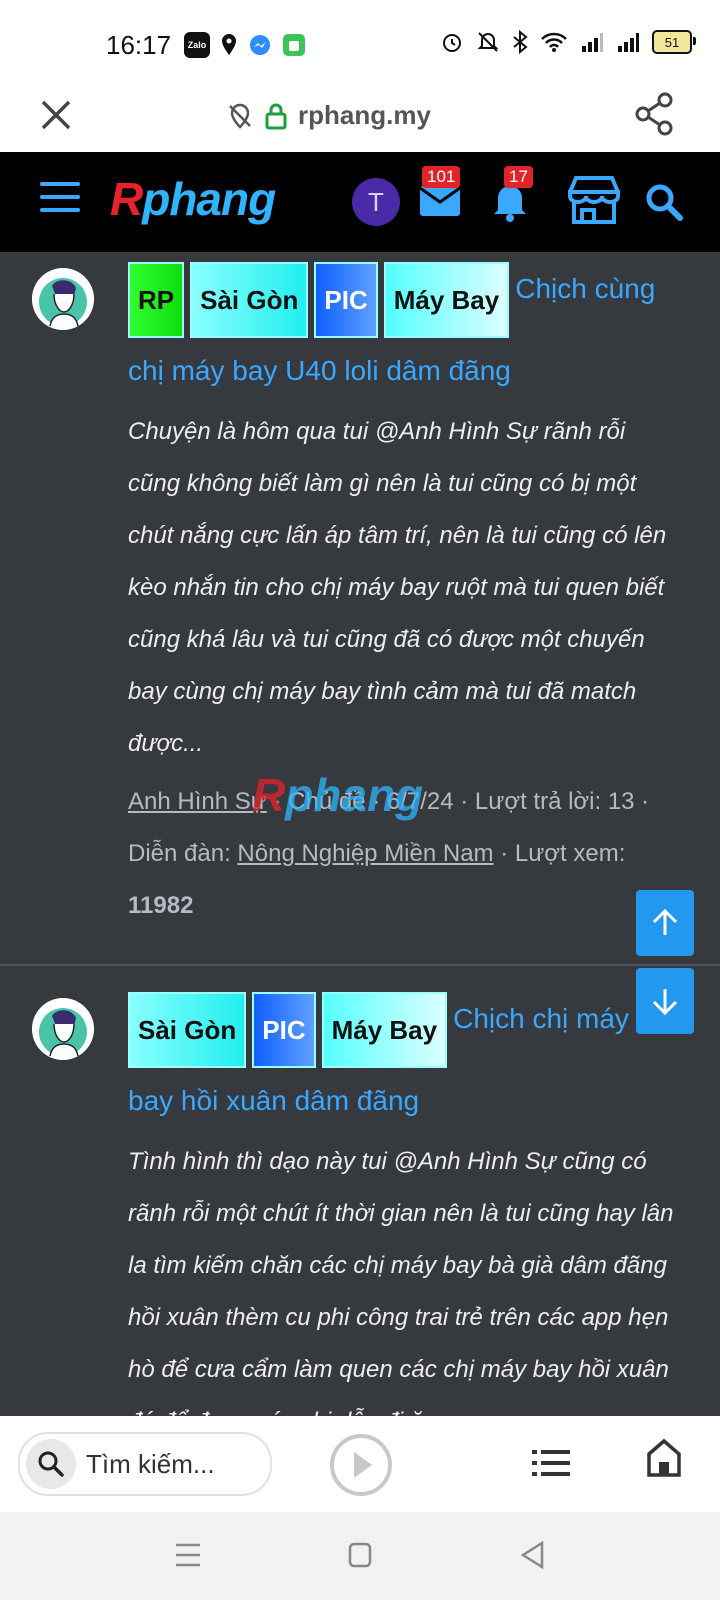 Image resolution: width=720 pixels, height=1600 pixels. Describe the element at coordinates (161, 905) in the screenshot. I see `views-count: 11982` at that location.